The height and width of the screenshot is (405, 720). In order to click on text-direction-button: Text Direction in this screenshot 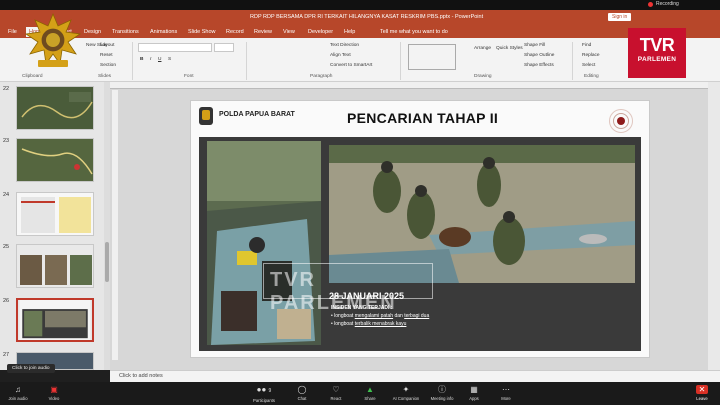, I will do `click(344, 45)`.